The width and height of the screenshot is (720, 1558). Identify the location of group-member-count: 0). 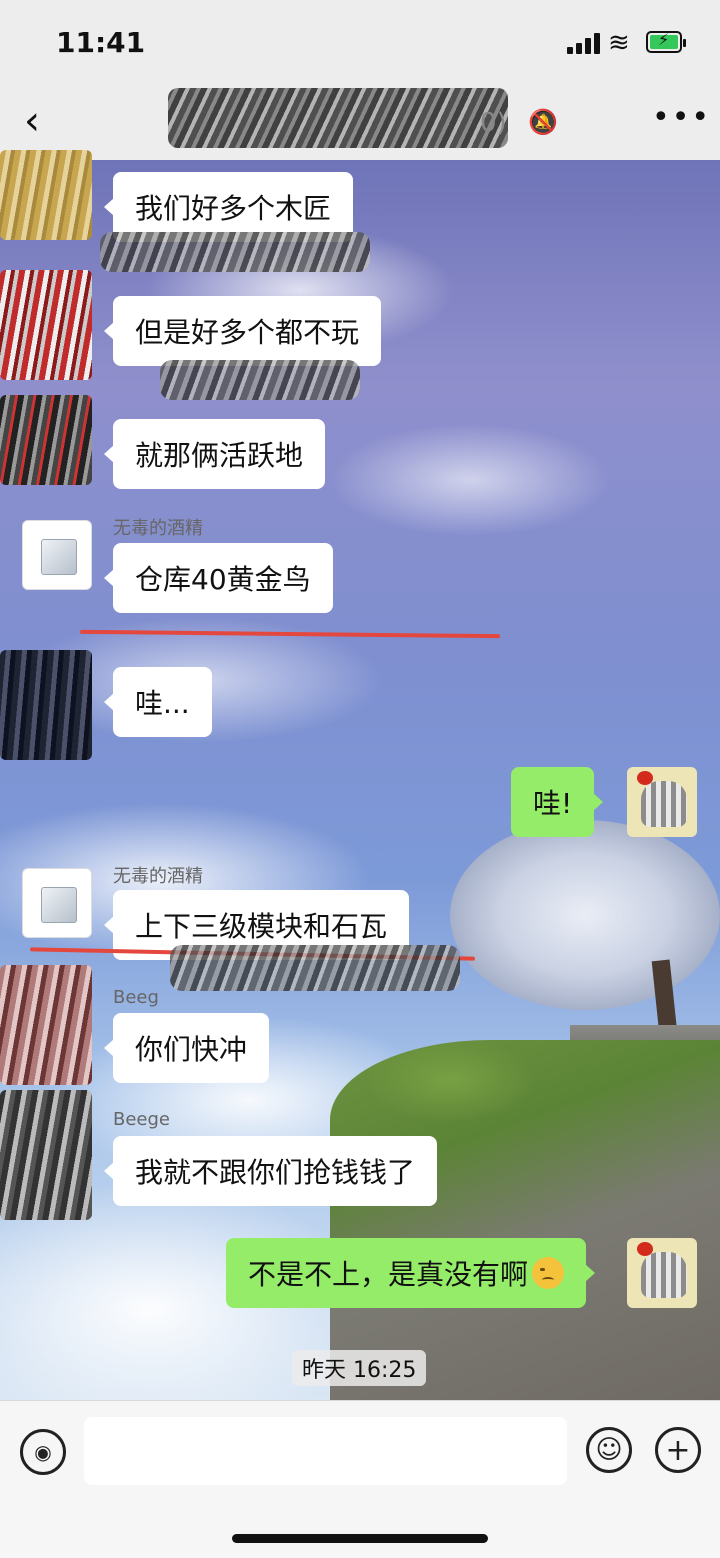
(493, 123).